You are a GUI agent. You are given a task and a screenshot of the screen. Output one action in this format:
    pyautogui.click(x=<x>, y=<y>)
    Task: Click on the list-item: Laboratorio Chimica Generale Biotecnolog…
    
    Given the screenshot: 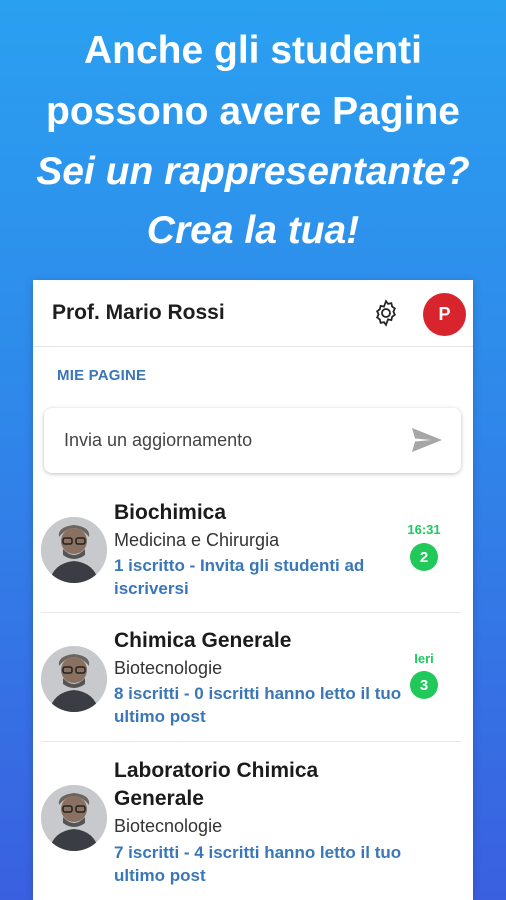 What is the action you would take?
    pyautogui.click(x=253, y=827)
    